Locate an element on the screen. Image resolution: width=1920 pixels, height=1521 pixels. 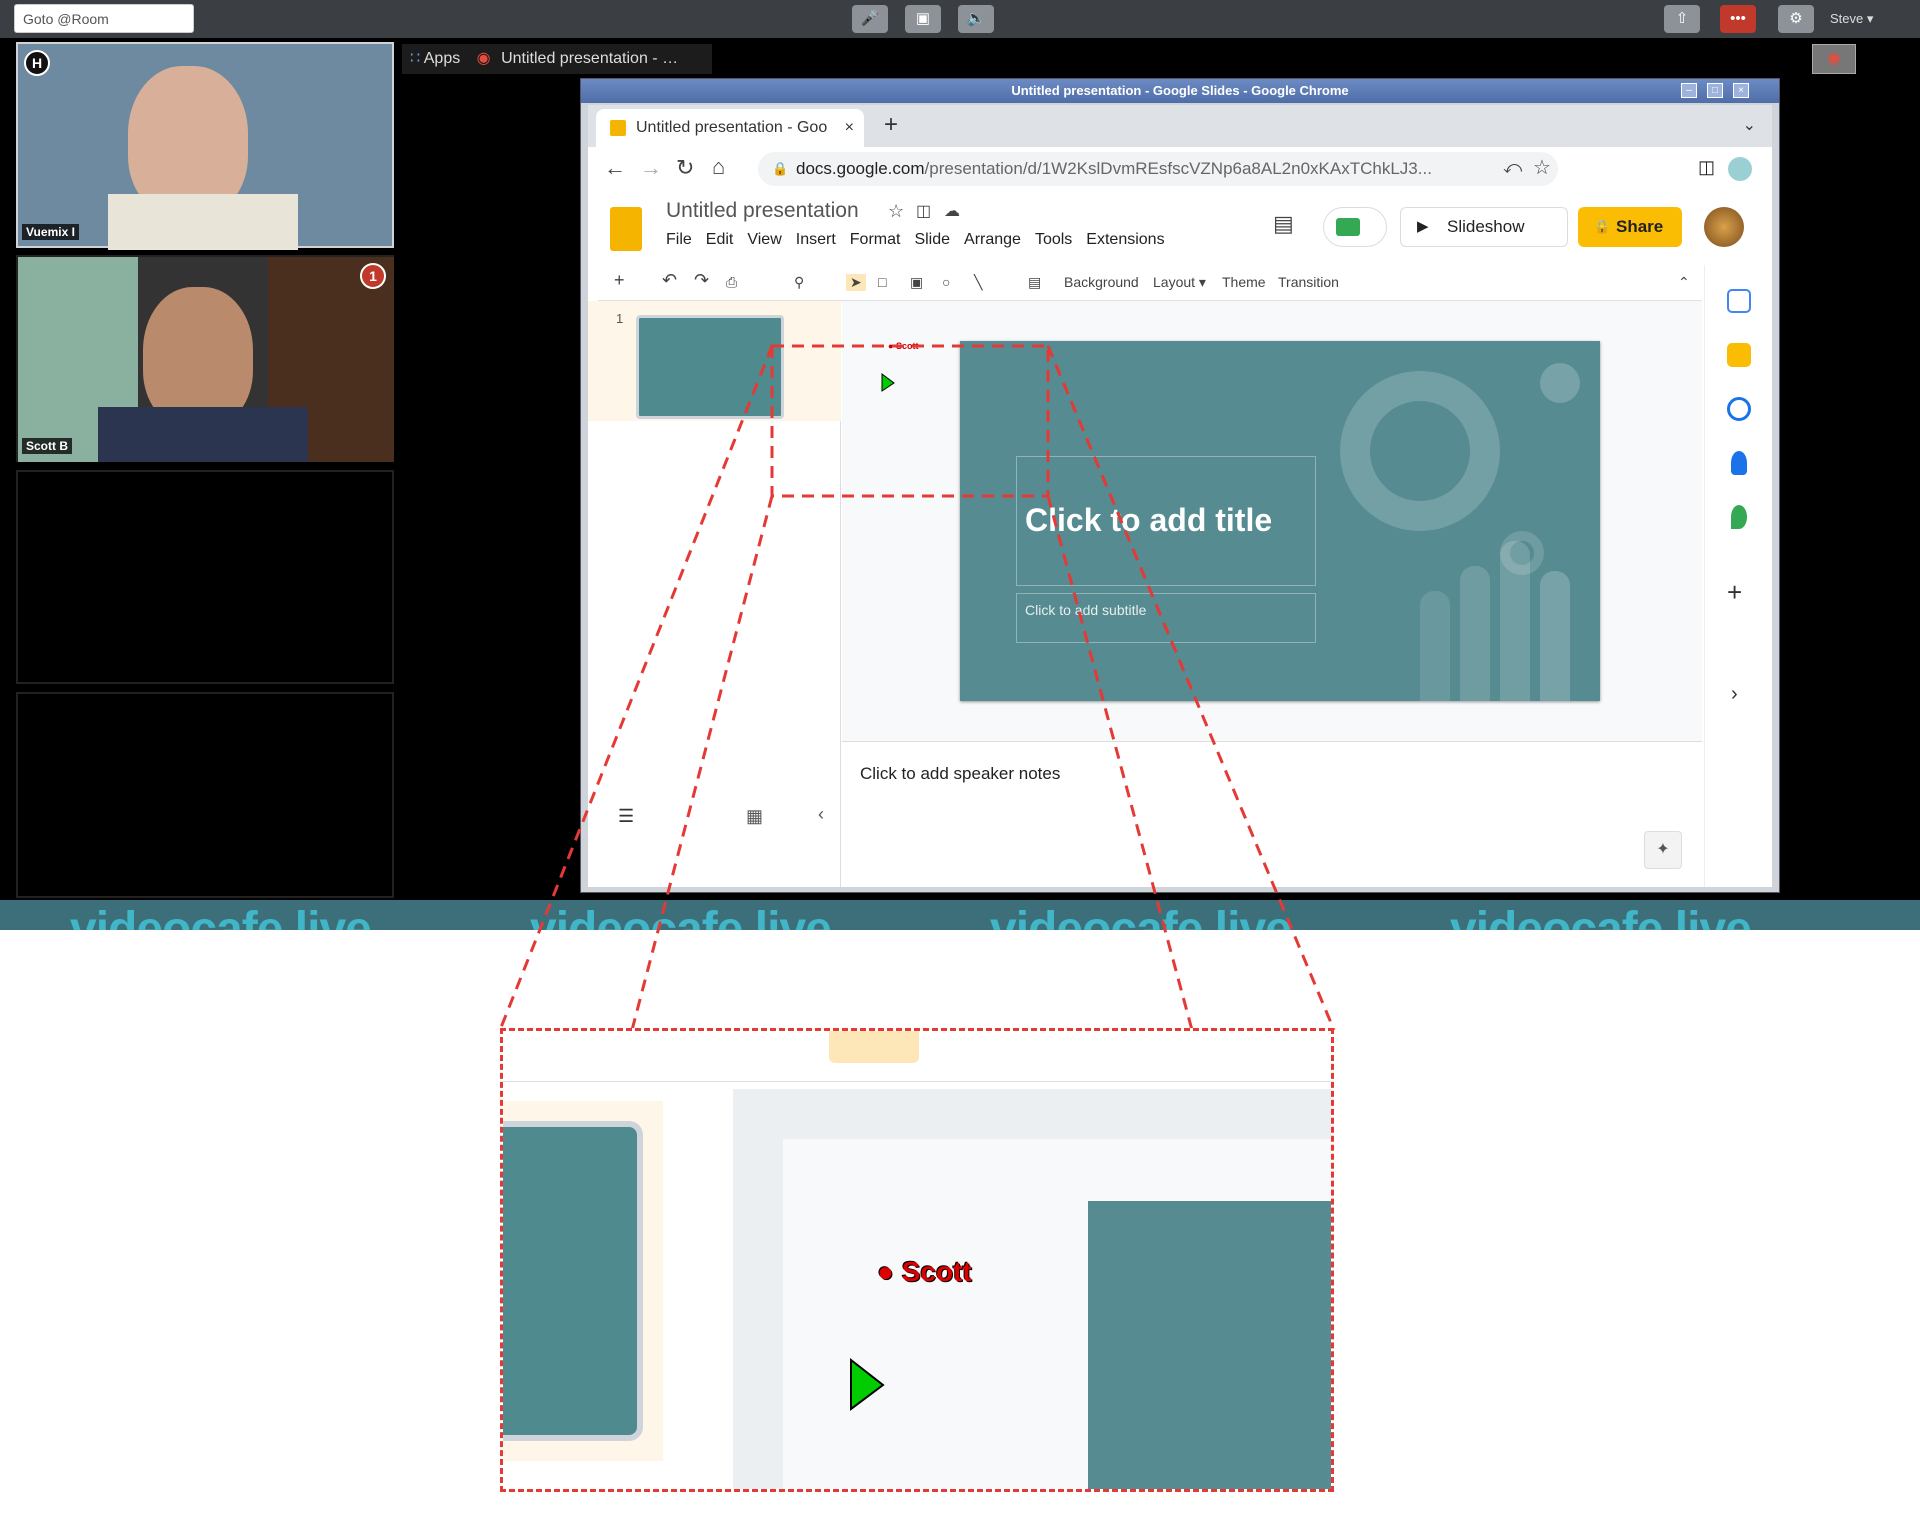
more-options-icon: ••• is located at coordinates (1738, 19).